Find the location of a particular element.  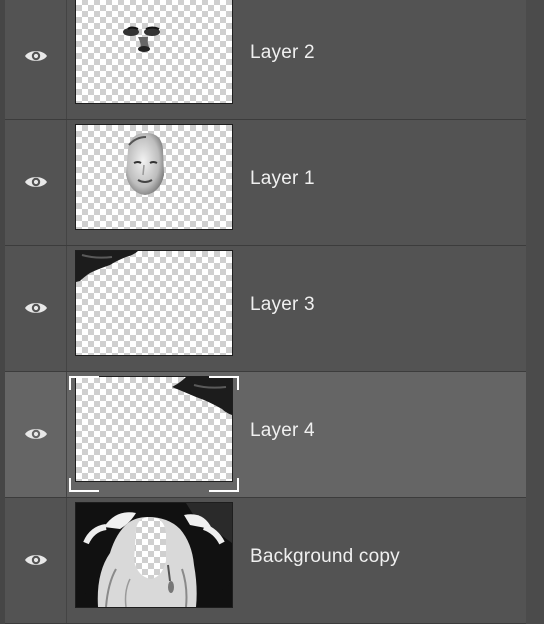

layer-name: Background copy is located at coordinates (325, 557).